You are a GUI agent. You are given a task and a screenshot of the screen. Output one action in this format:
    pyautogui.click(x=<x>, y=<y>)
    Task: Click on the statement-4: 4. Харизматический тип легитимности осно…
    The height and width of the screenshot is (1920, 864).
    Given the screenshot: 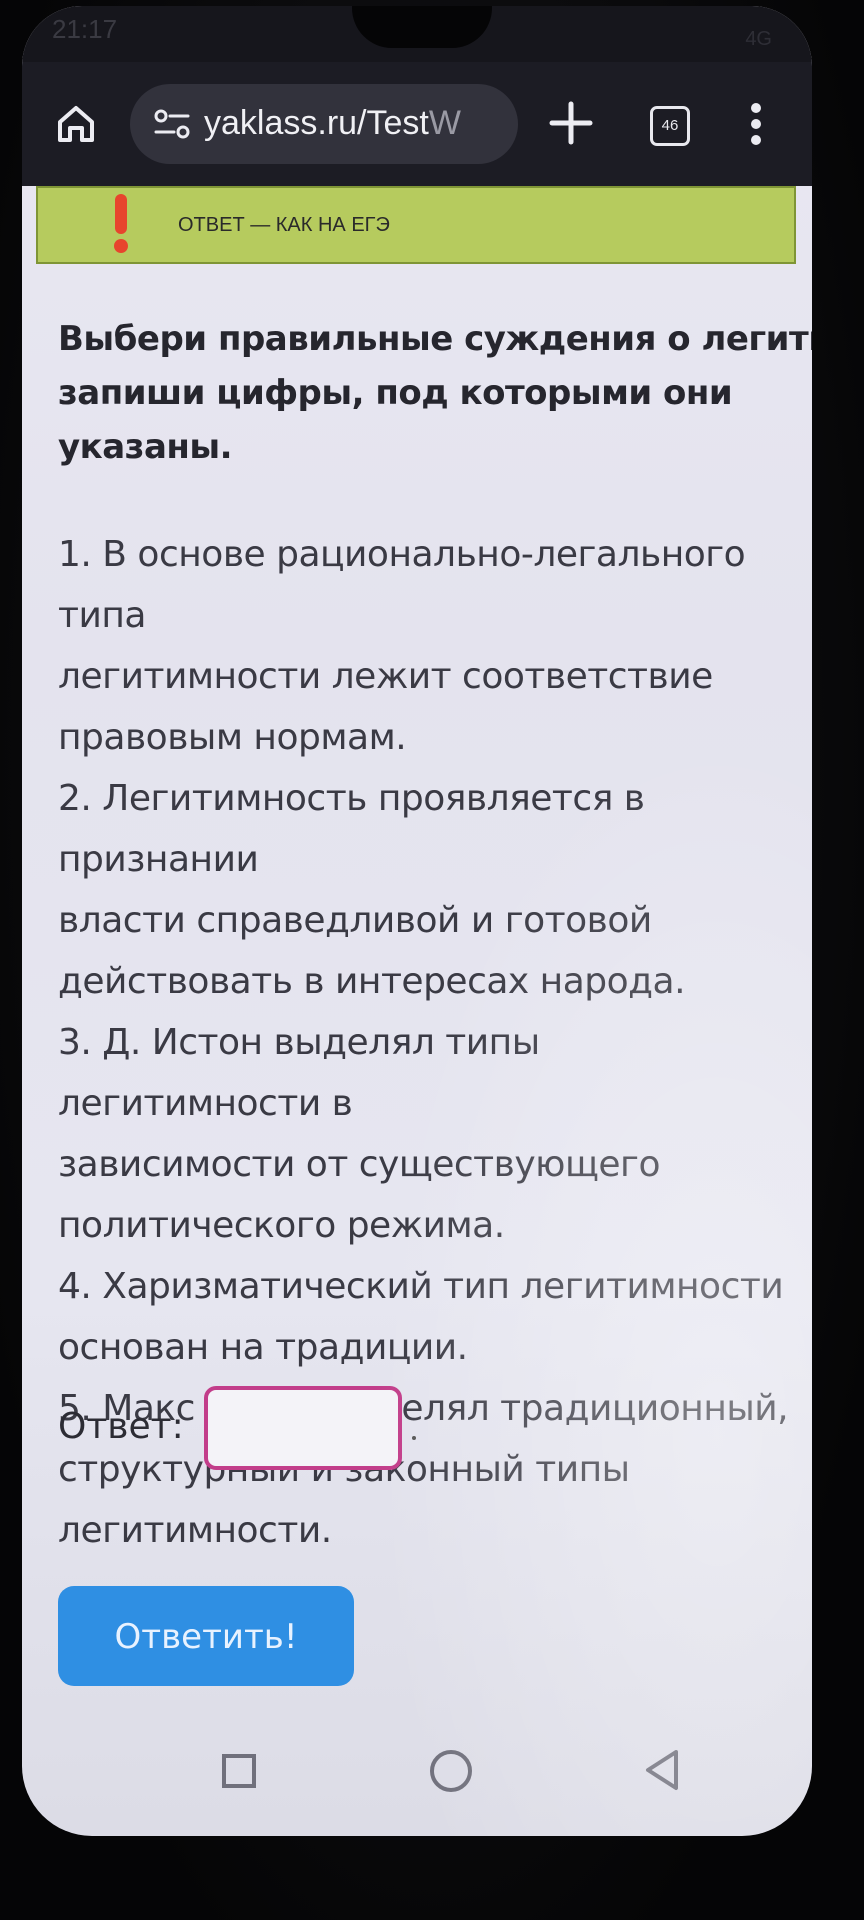 What is the action you would take?
    pyautogui.click(x=428, y=1317)
    